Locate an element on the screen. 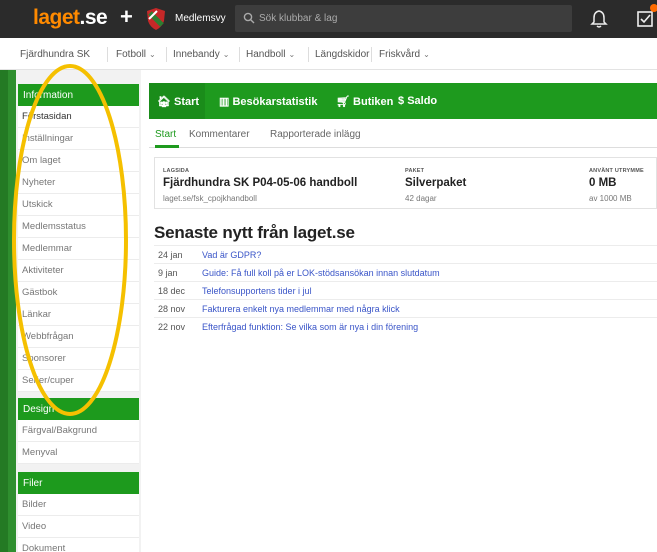 The height and width of the screenshot is (552, 657). nav-langdskidor: Längdskidor is located at coordinates (342, 54).